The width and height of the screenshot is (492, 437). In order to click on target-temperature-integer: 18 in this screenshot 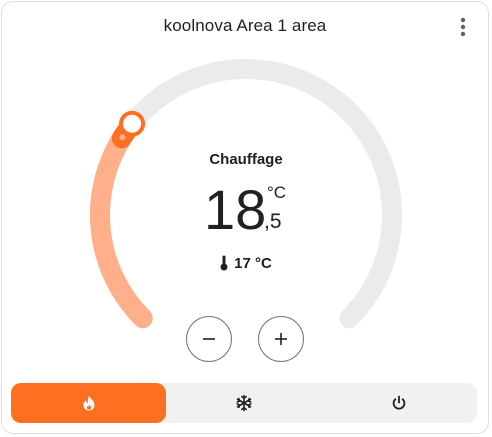, I will do `click(235, 209)`.